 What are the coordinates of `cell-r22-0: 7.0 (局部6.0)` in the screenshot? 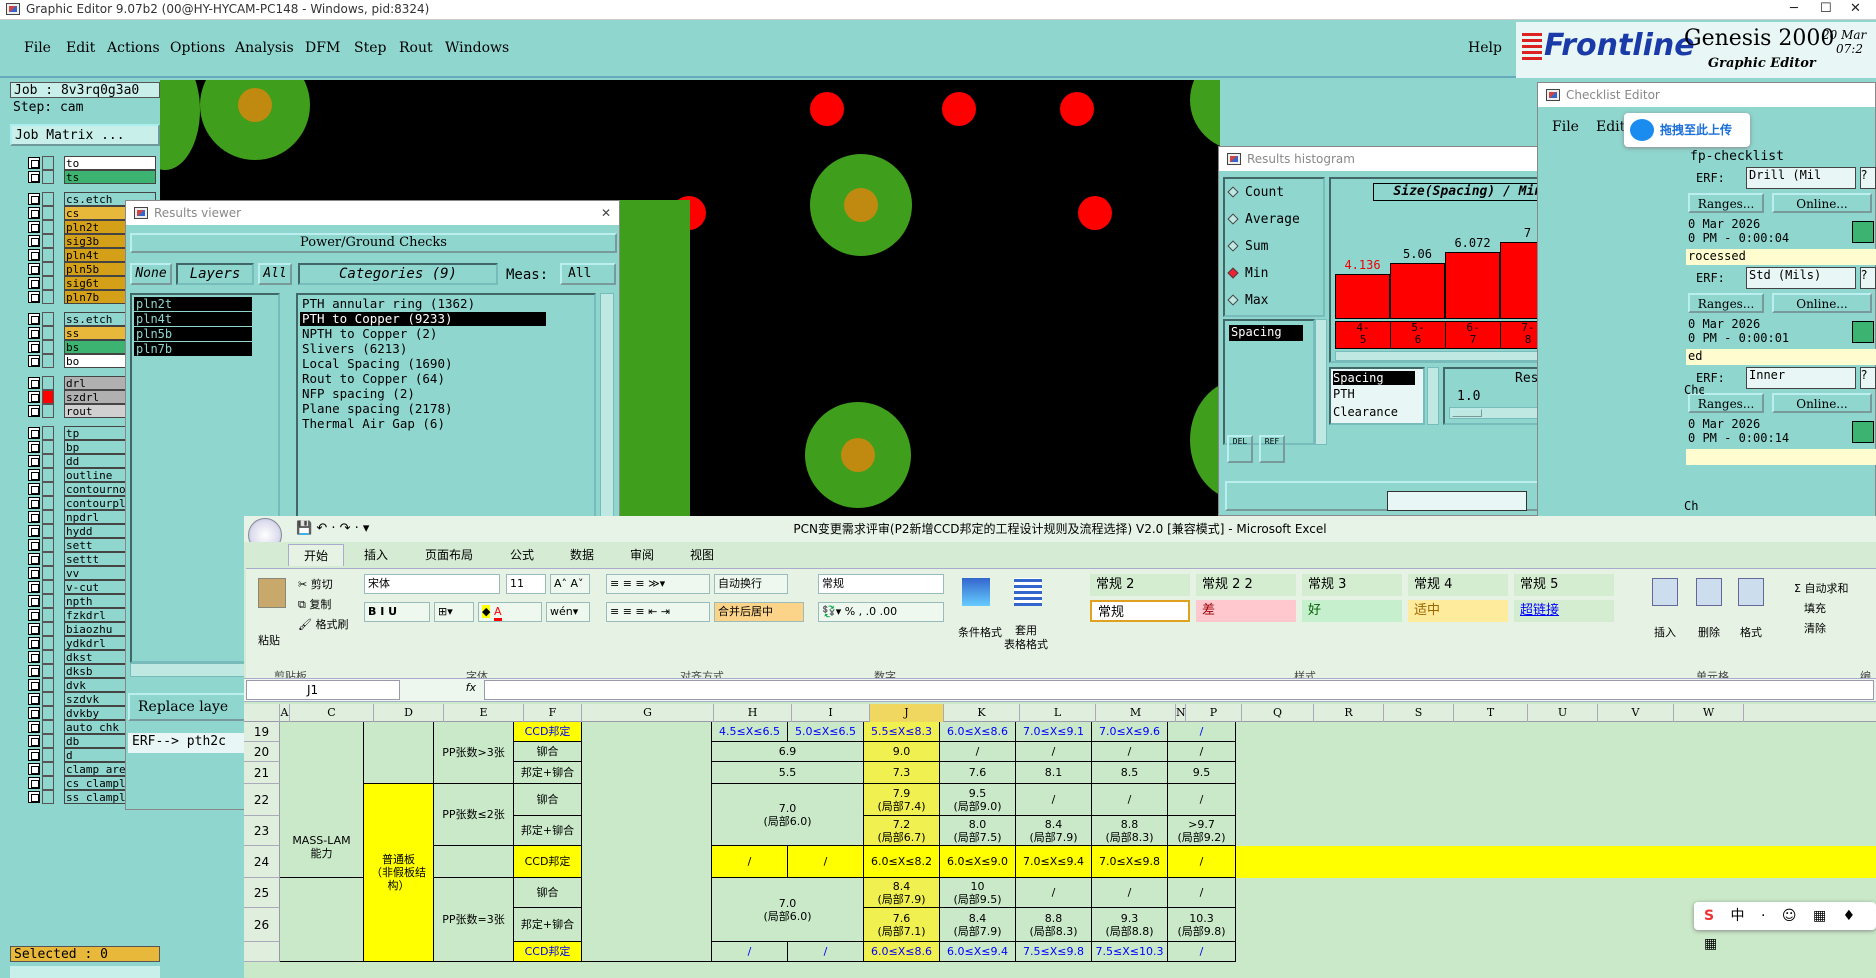 It's located at (788, 815).